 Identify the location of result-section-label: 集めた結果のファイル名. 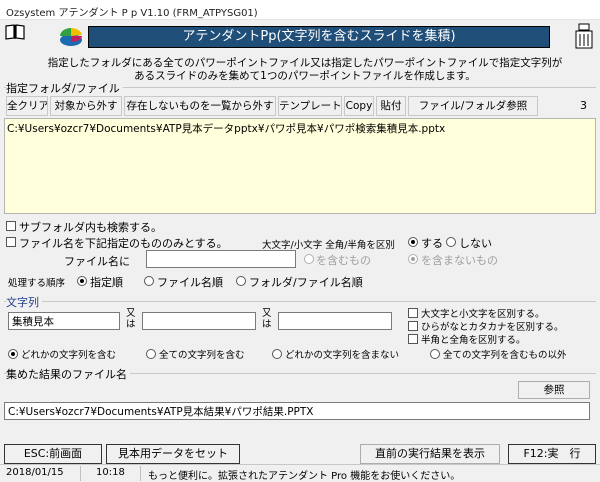
(68, 374).